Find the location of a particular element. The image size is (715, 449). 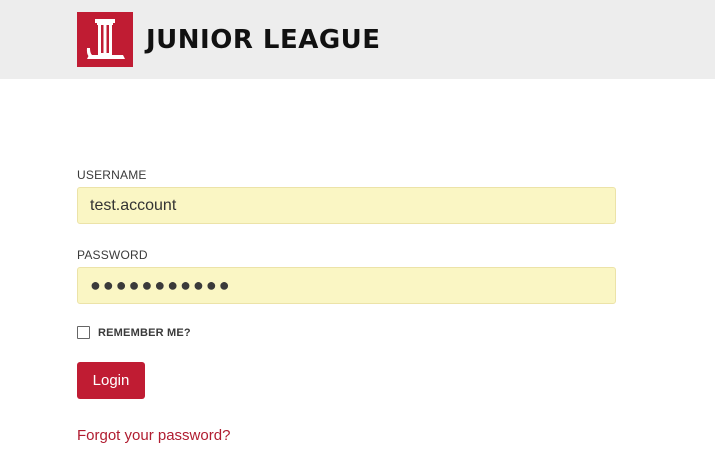

junior-league-logo-icon is located at coordinates (105, 39).